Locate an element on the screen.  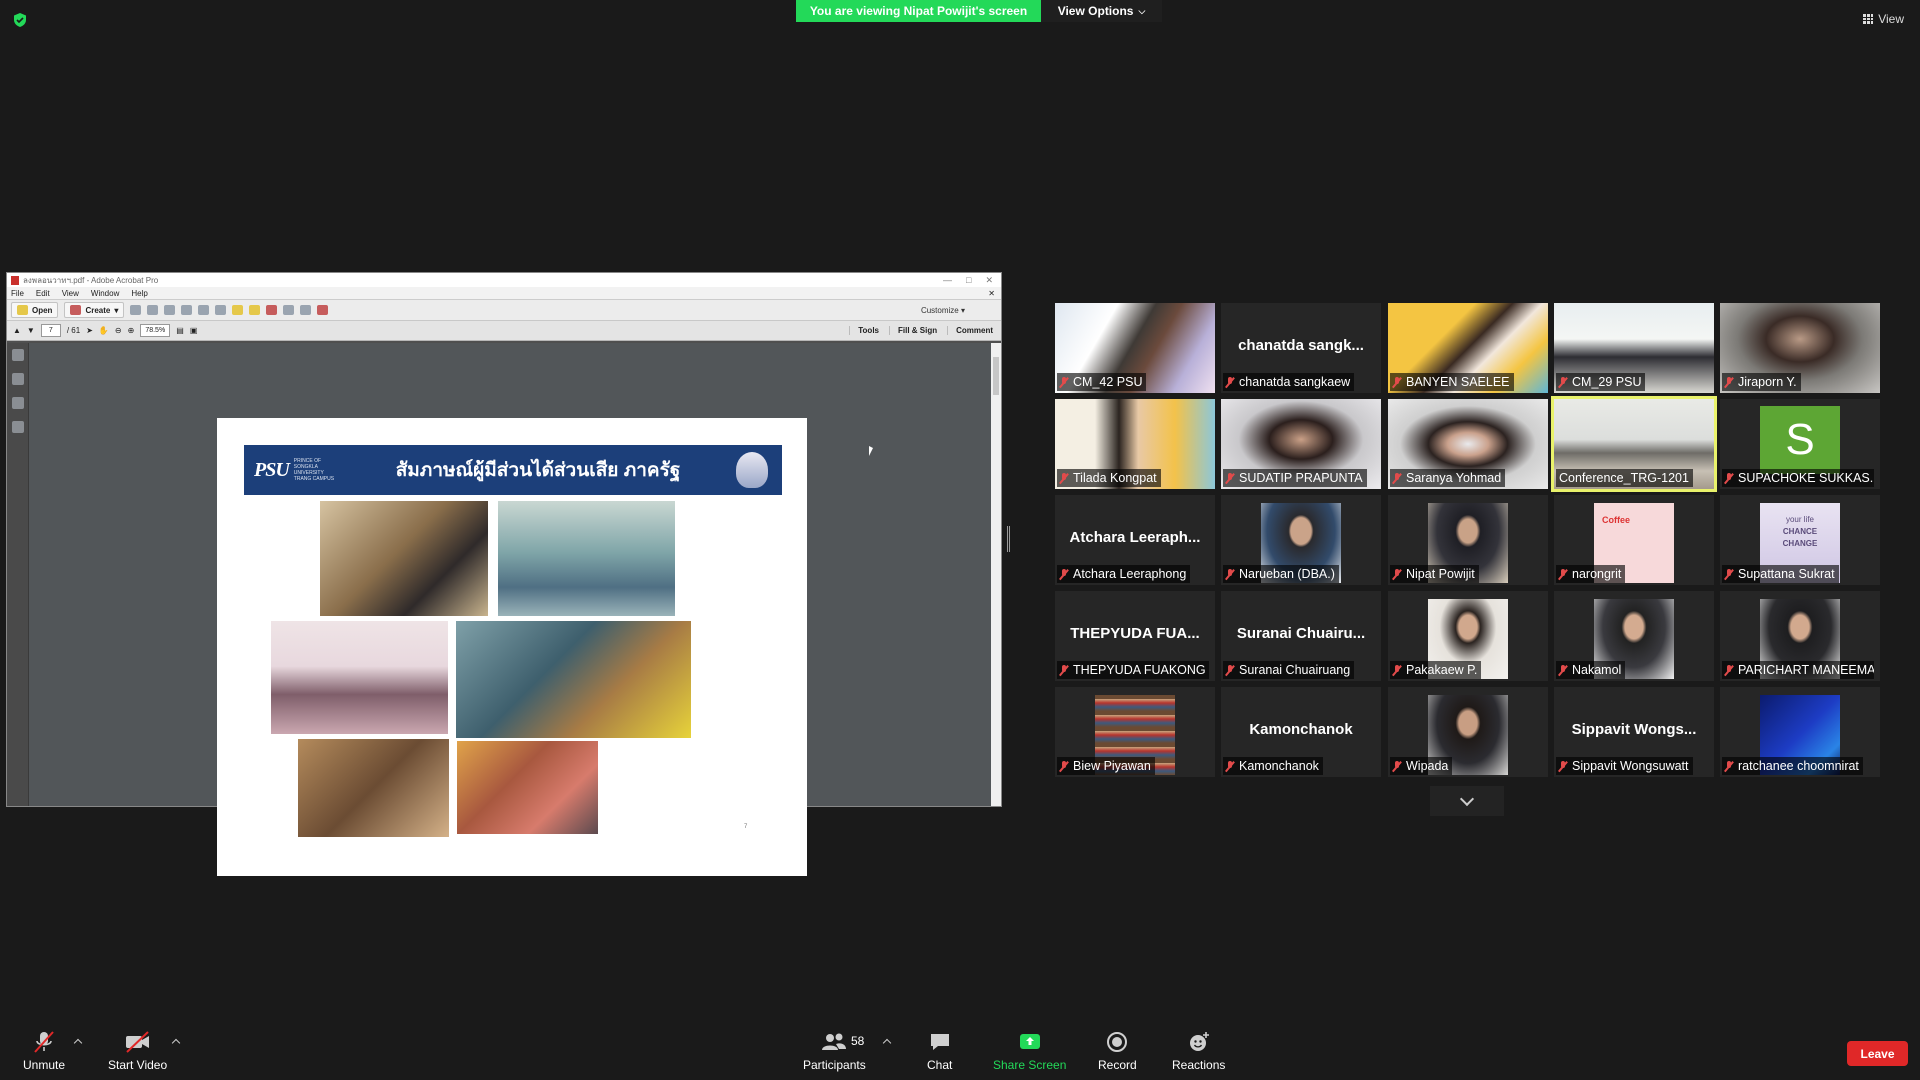
record-icon is located at coordinates (1117, 1042).